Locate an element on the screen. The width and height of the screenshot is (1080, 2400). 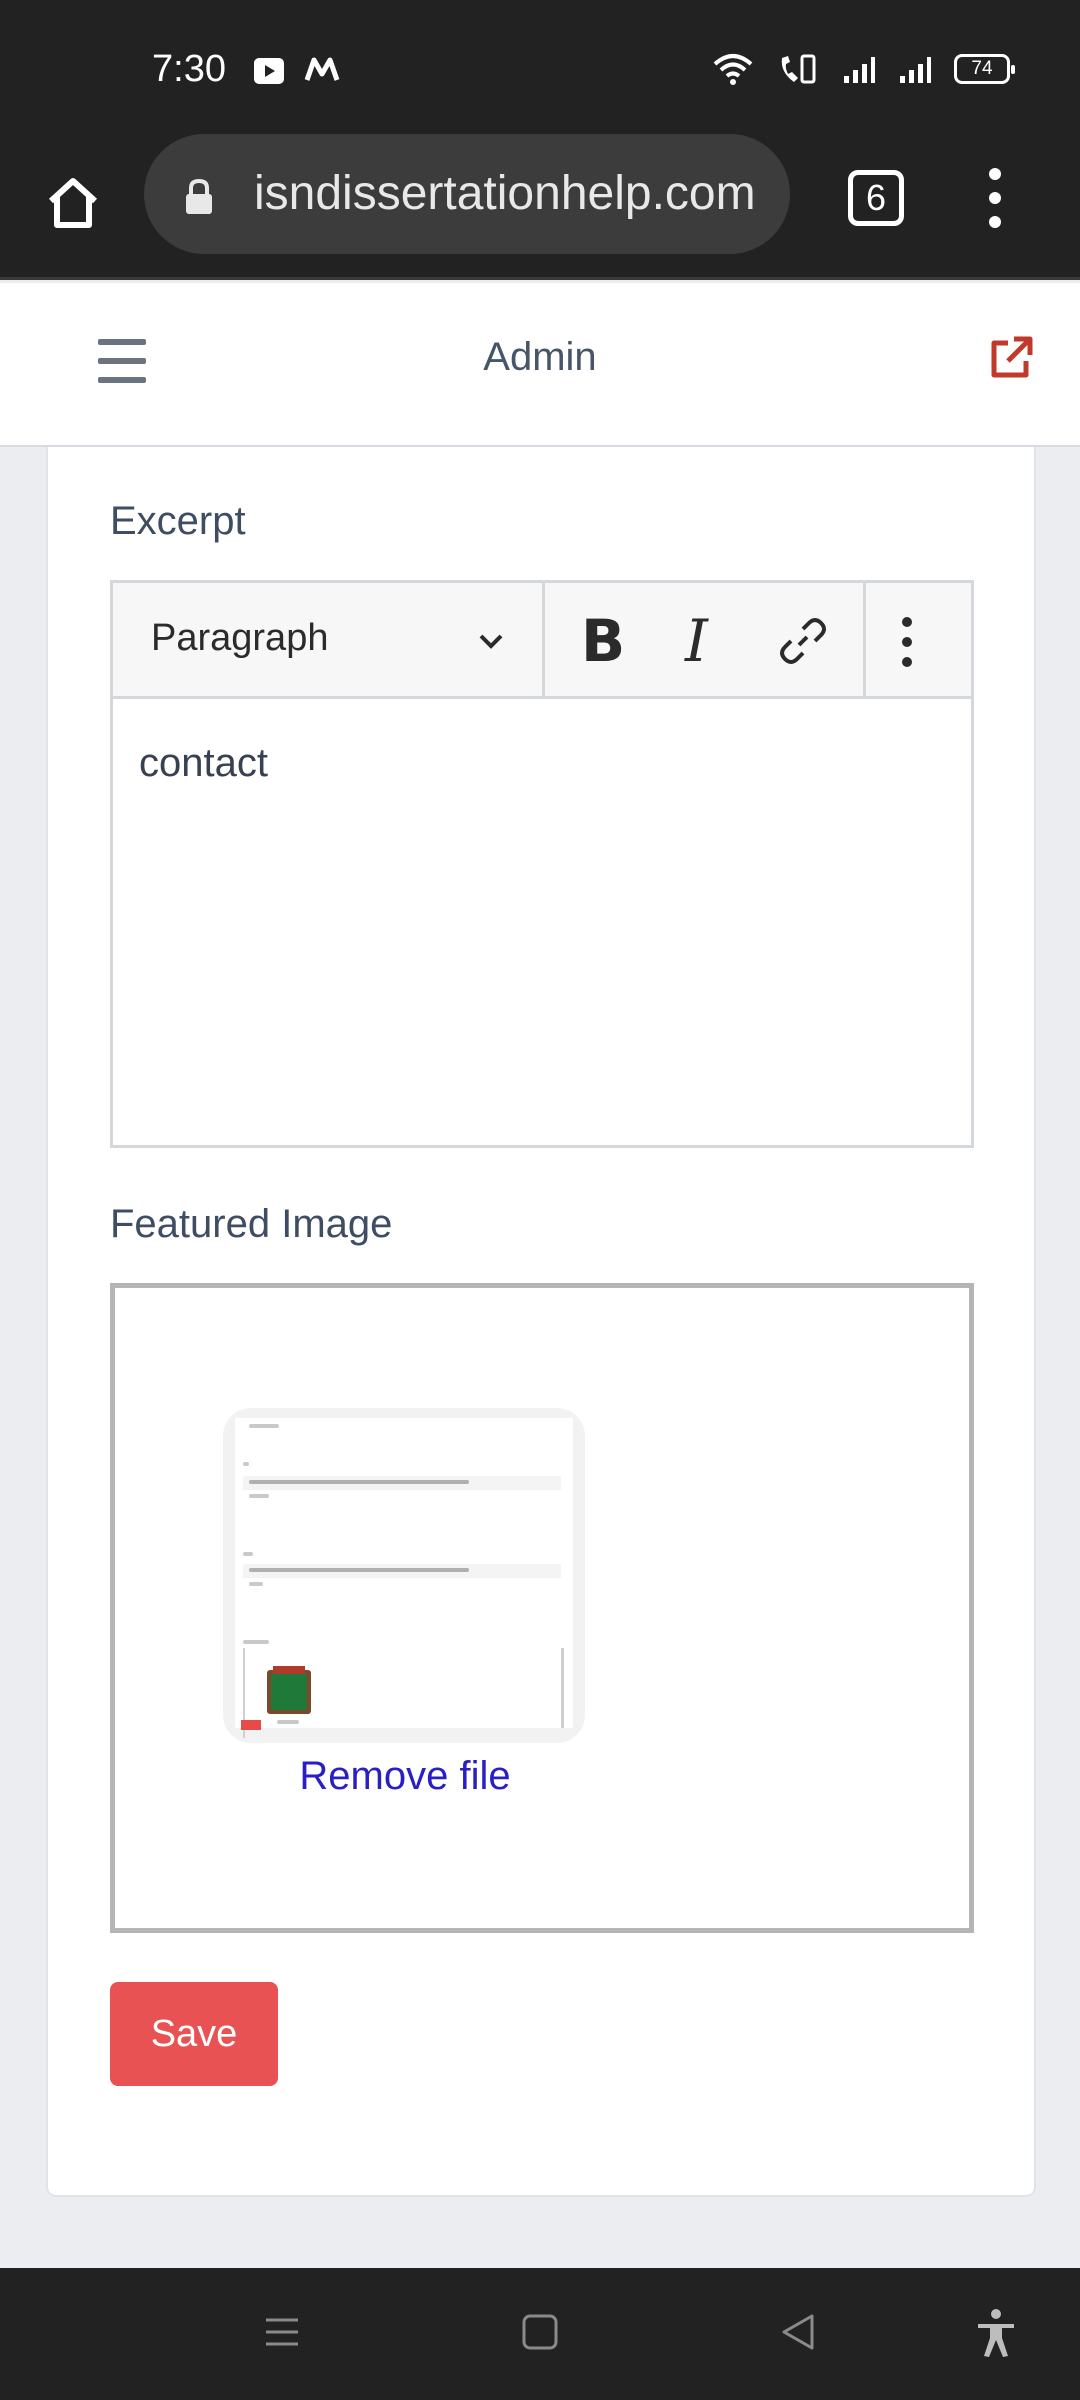
wifi-icon is located at coordinates (733, 69).